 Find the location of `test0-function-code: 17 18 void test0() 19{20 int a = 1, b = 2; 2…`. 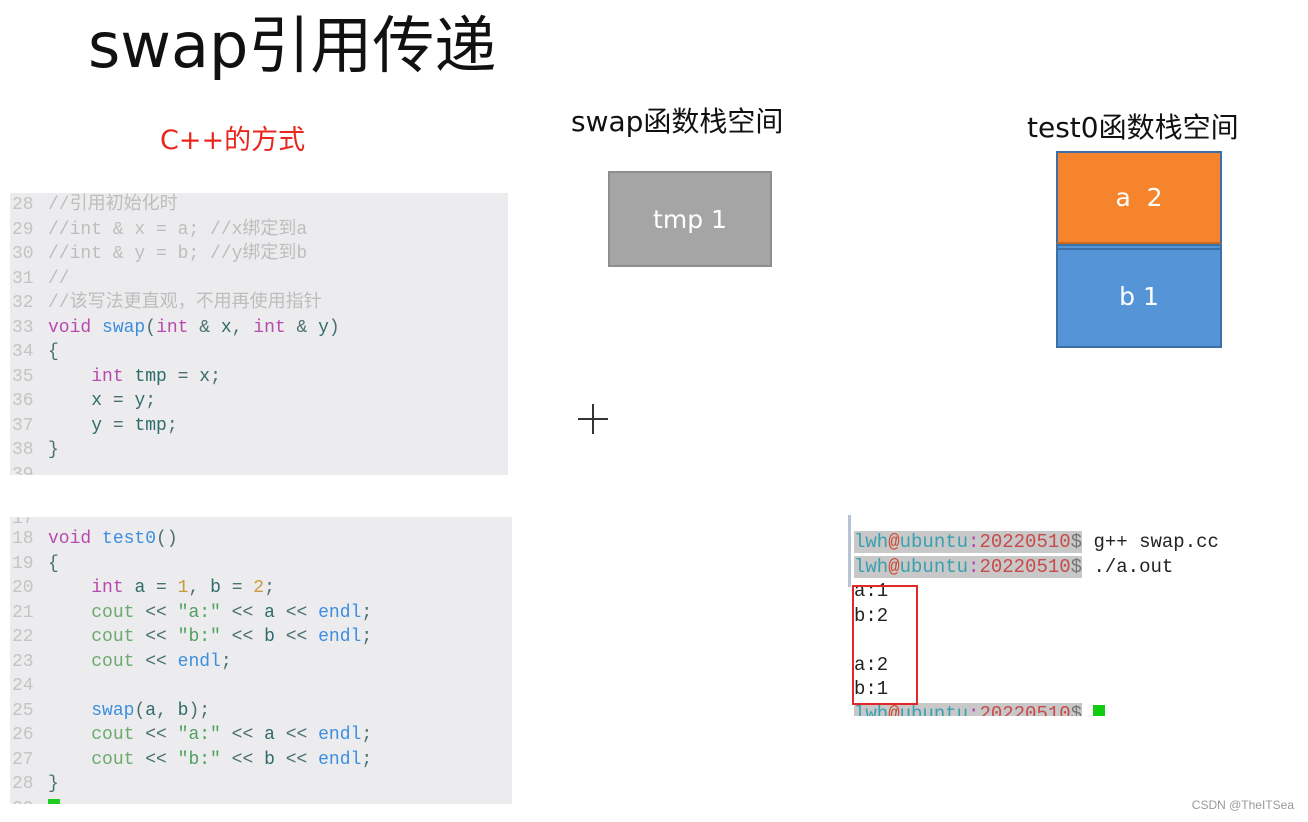

test0-function-code: 17 18 void test0() 19{20 int a = 1, b = 2; 2… is located at coordinates (261, 660).